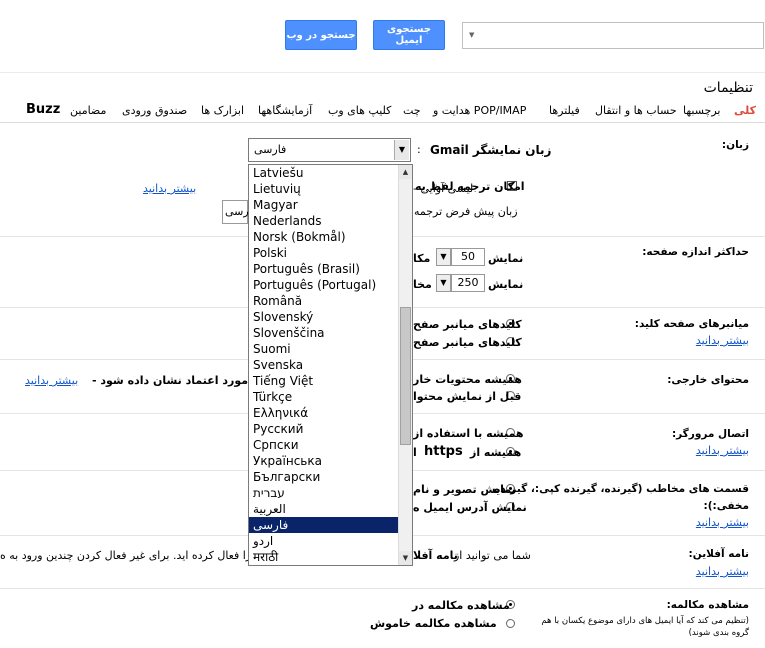  I want to click on language-option: اردو, so click(330, 541).